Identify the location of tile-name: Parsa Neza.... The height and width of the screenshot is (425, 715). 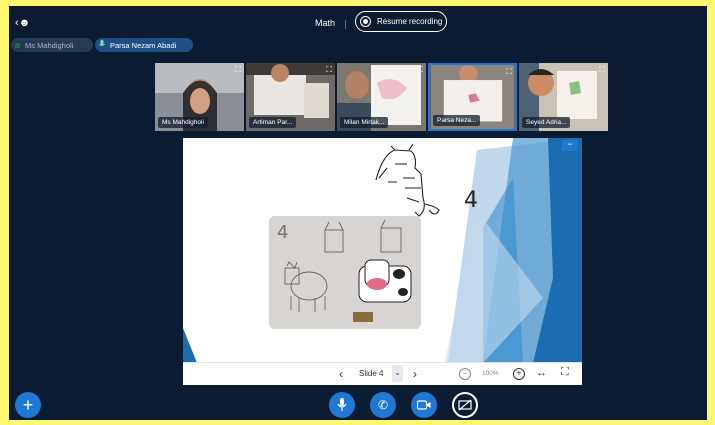
(457, 120).